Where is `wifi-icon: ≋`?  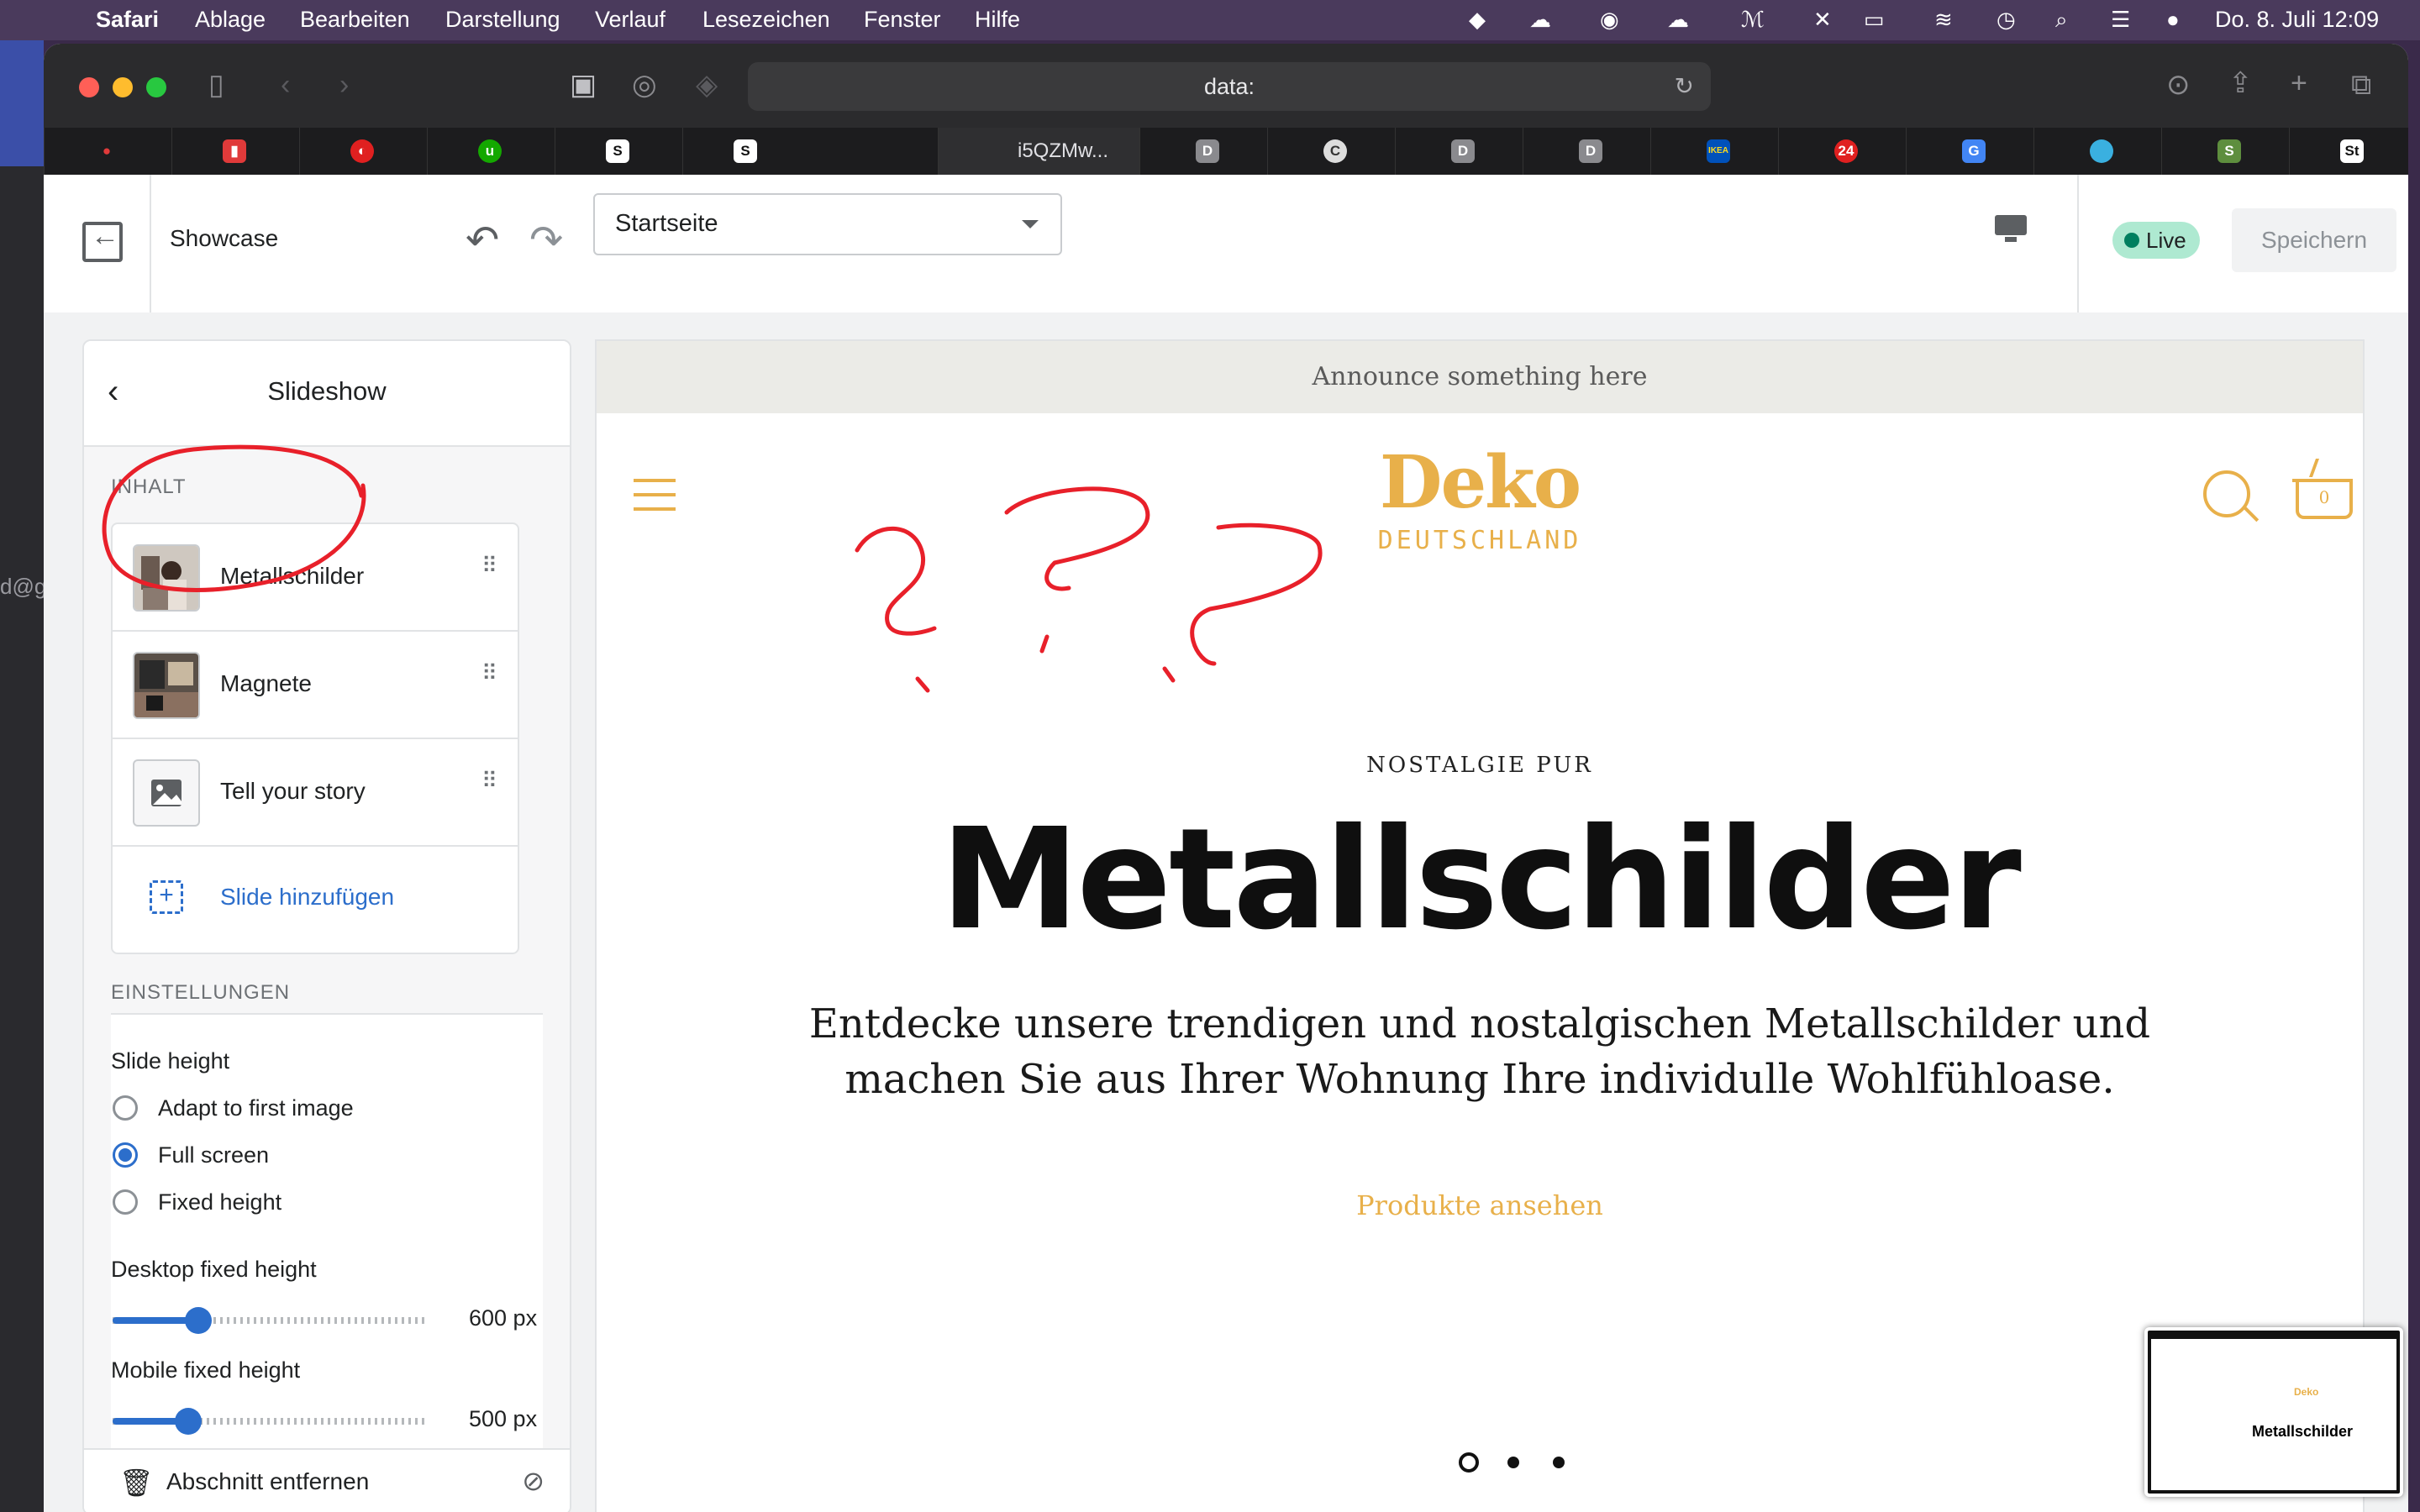 wifi-icon: ≋ is located at coordinates (1943, 20).